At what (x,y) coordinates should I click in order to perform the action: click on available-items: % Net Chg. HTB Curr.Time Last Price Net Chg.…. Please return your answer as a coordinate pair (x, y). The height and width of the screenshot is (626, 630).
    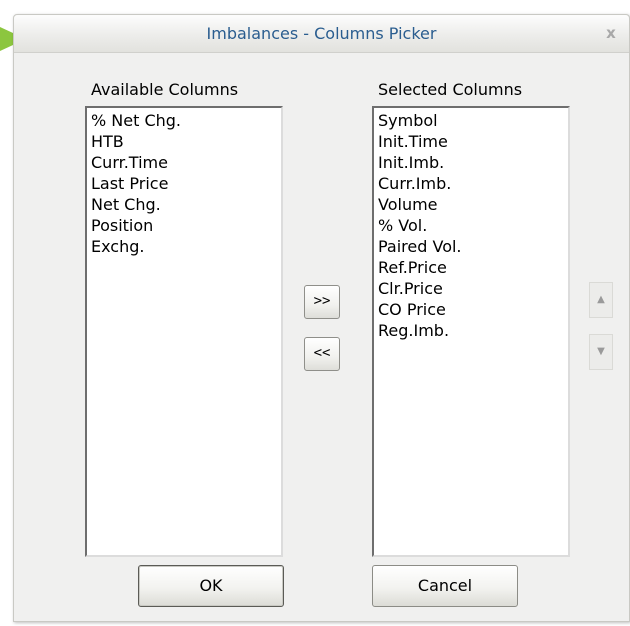
    Looking at the image, I should click on (184, 182).